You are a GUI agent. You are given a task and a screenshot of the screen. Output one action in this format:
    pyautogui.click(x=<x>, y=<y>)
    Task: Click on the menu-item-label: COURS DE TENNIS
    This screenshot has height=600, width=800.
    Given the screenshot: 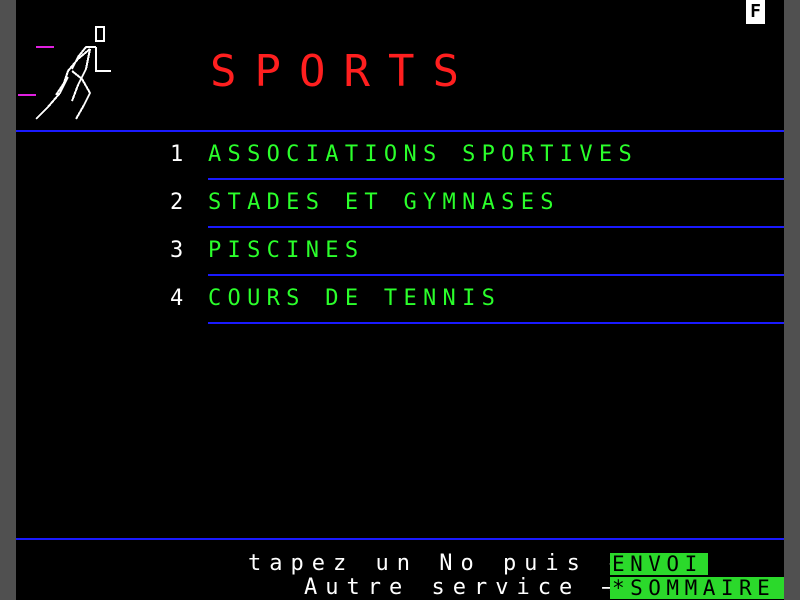 What is the action you would take?
    pyautogui.click(x=355, y=298)
    